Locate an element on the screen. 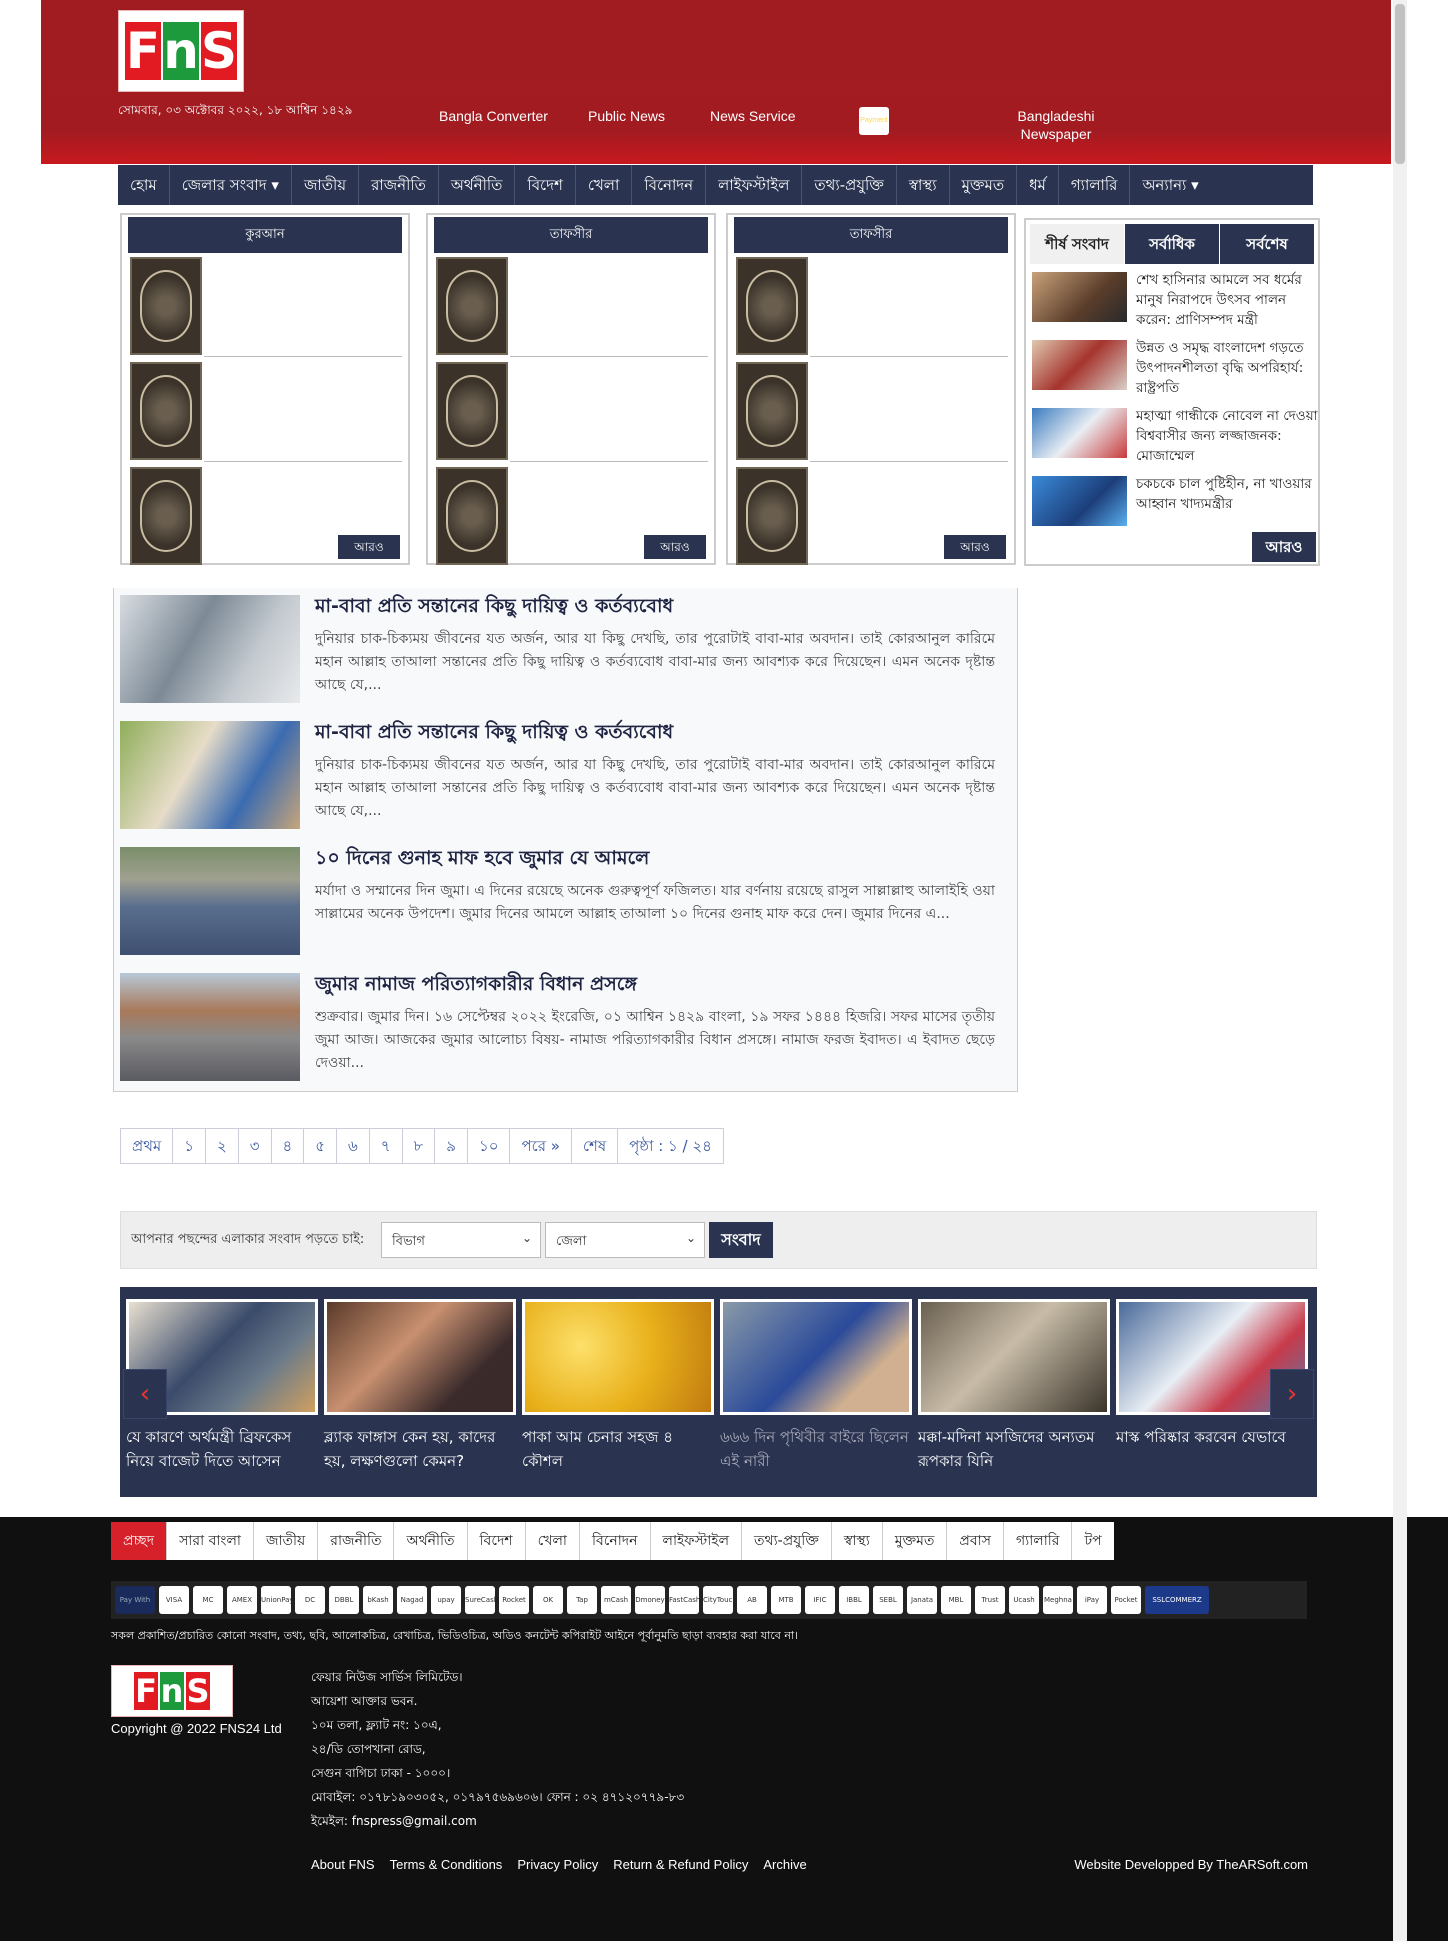 Image resolution: width=1448 pixels, height=1941 pixels. sidebar-more-button: আরও is located at coordinates (1284, 547).